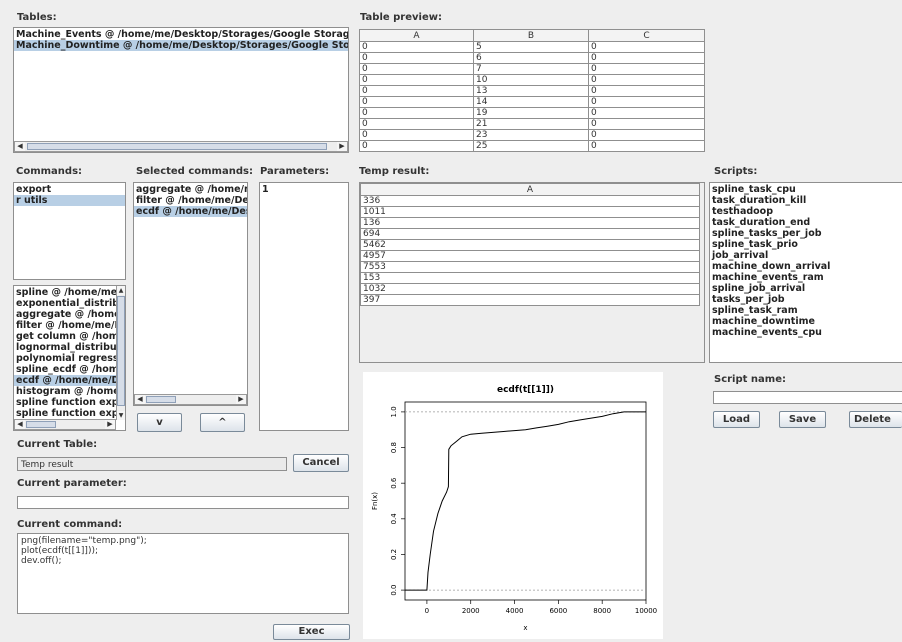 This screenshot has height=642, width=902. What do you see at coordinates (65, 303) in the screenshot?
I see `function-list-item: exponential_distribution` at bounding box center [65, 303].